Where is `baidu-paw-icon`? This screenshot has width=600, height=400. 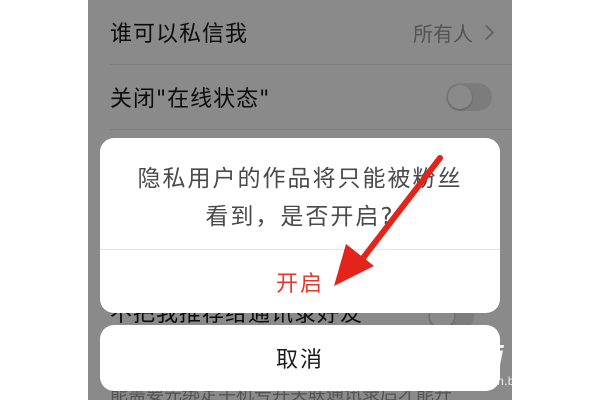 baidu-paw-icon is located at coordinates (537, 352).